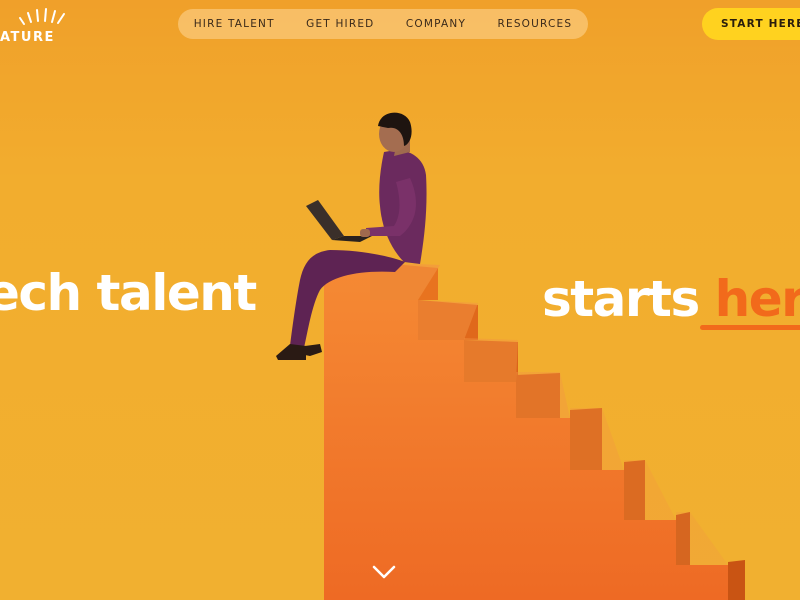  What do you see at coordinates (128, 293) in the screenshot?
I see `hero-headline-left: ech talent` at bounding box center [128, 293].